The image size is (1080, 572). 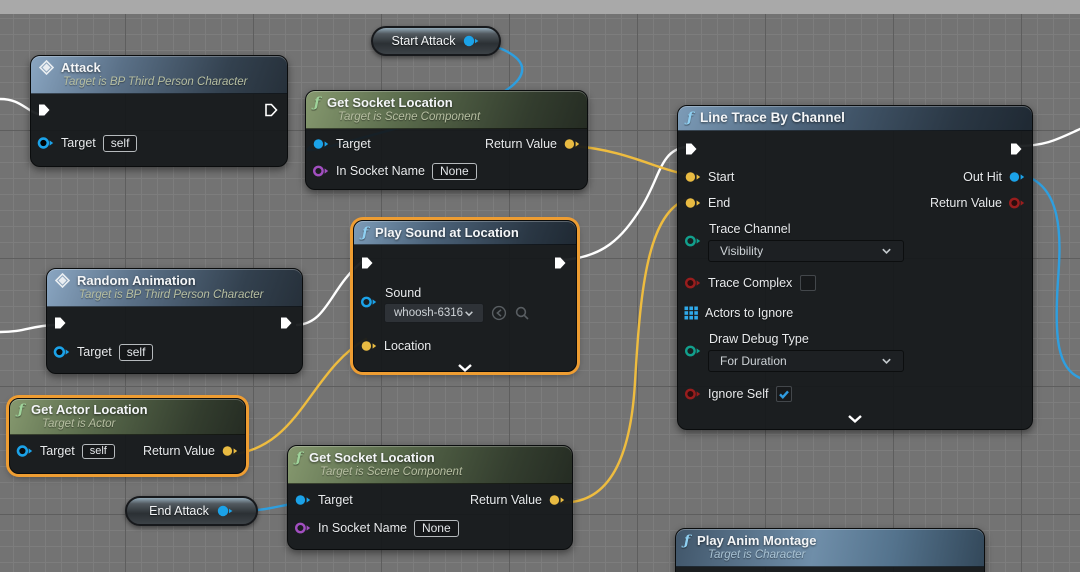 What do you see at coordinates (855, 118) in the screenshot?
I see `line-trace-header: ƒ Line Trace By Channel` at bounding box center [855, 118].